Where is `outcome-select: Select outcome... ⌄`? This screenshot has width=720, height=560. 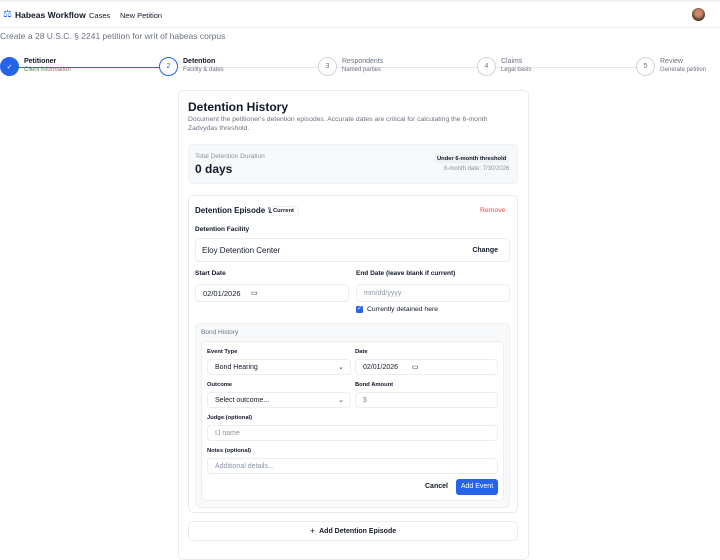 outcome-select: Select outcome... ⌄ is located at coordinates (279, 400).